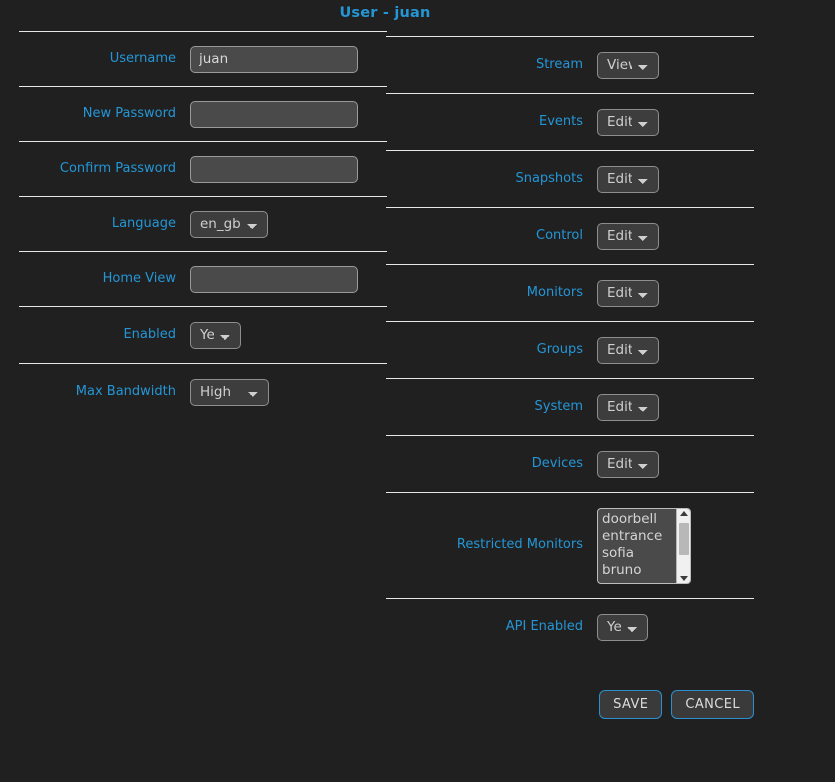 Image resolution: width=835 pixels, height=782 pixels. Describe the element at coordinates (559, 64) in the screenshot. I see `label-stream: Stream` at that location.